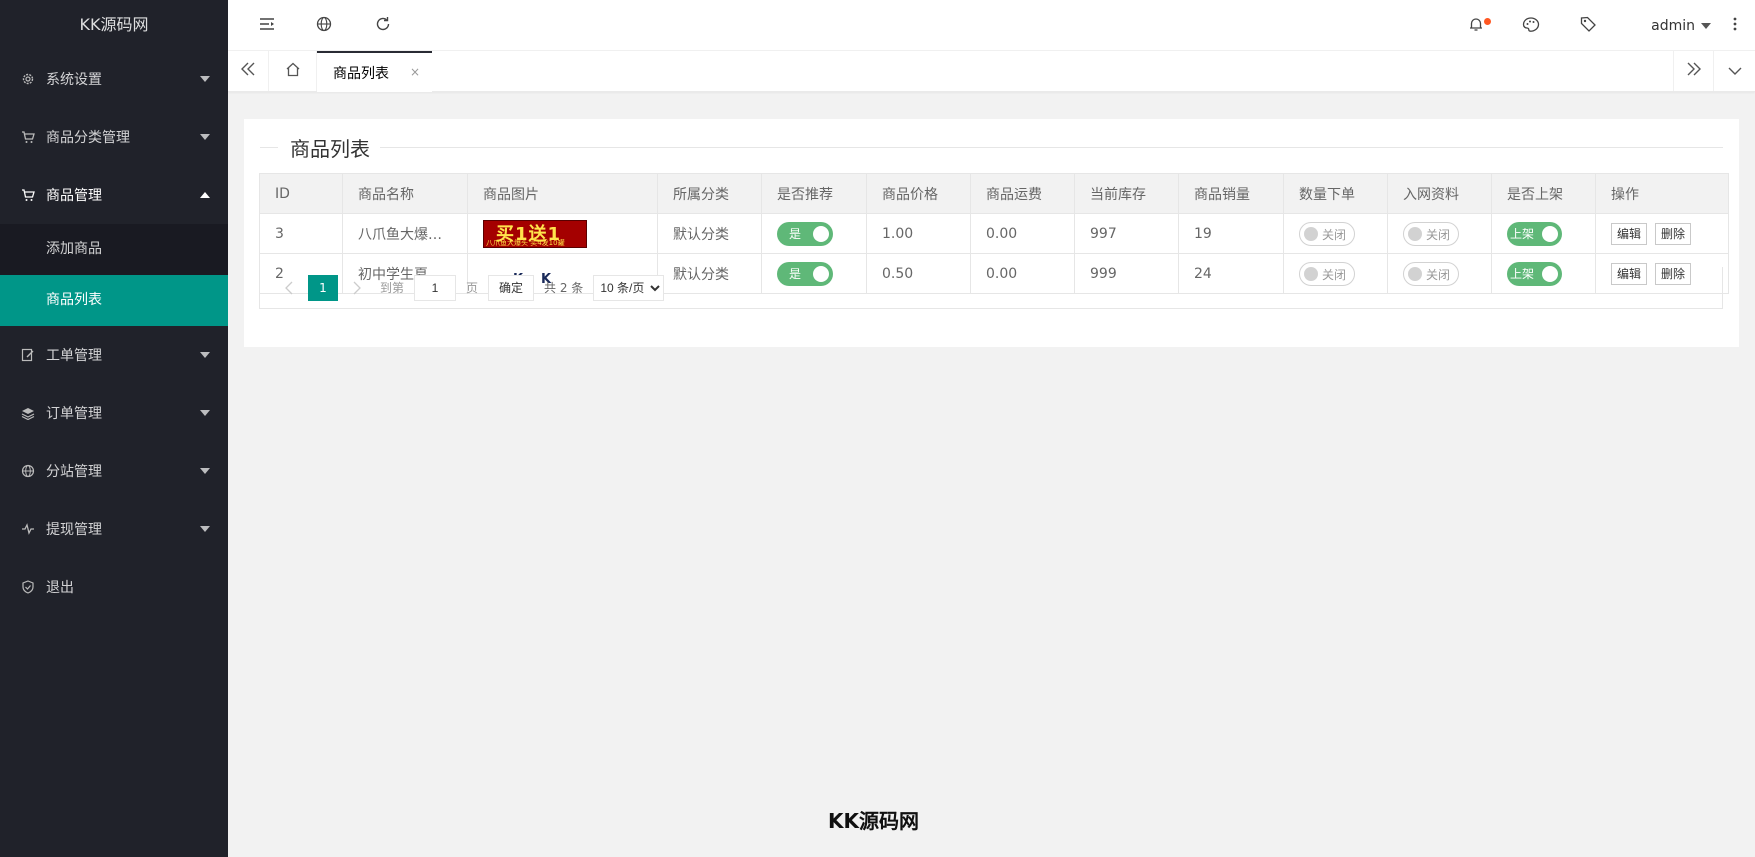 Image resolution: width=1755 pixels, height=857 pixels. What do you see at coordinates (114, 529) in the screenshot?
I see `sidebar-item-withdraw-management: 提现管理` at bounding box center [114, 529].